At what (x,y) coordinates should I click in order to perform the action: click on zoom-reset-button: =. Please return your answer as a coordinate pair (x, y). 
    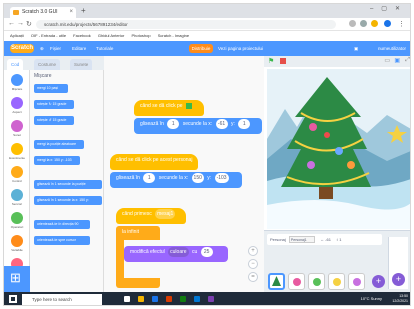
    Looking at the image, I should click on (253, 277).